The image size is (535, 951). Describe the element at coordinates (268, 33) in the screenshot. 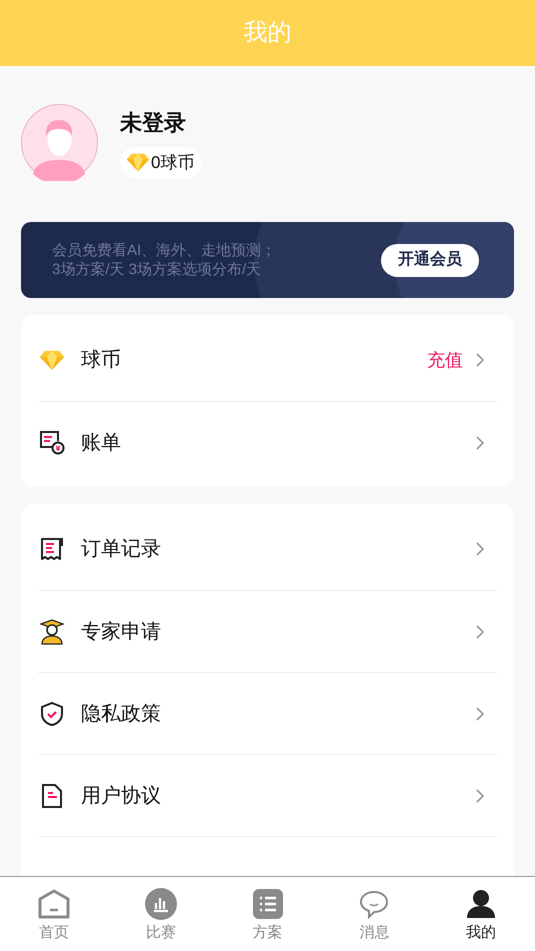

I see `page-title: 我的` at that location.